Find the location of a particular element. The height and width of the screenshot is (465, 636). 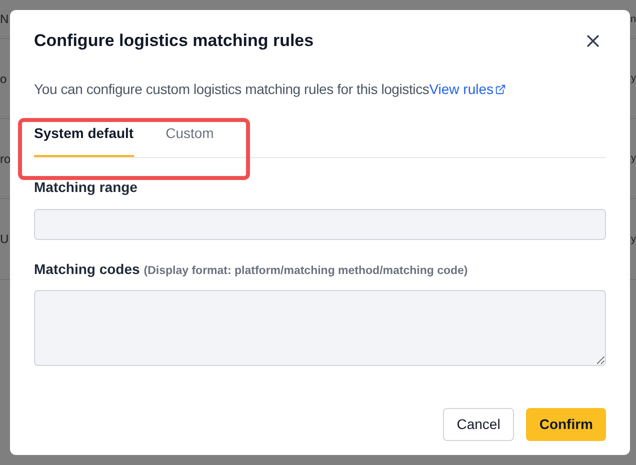

dialog-title: Configure logistics matching rules is located at coordinates (174, 41).